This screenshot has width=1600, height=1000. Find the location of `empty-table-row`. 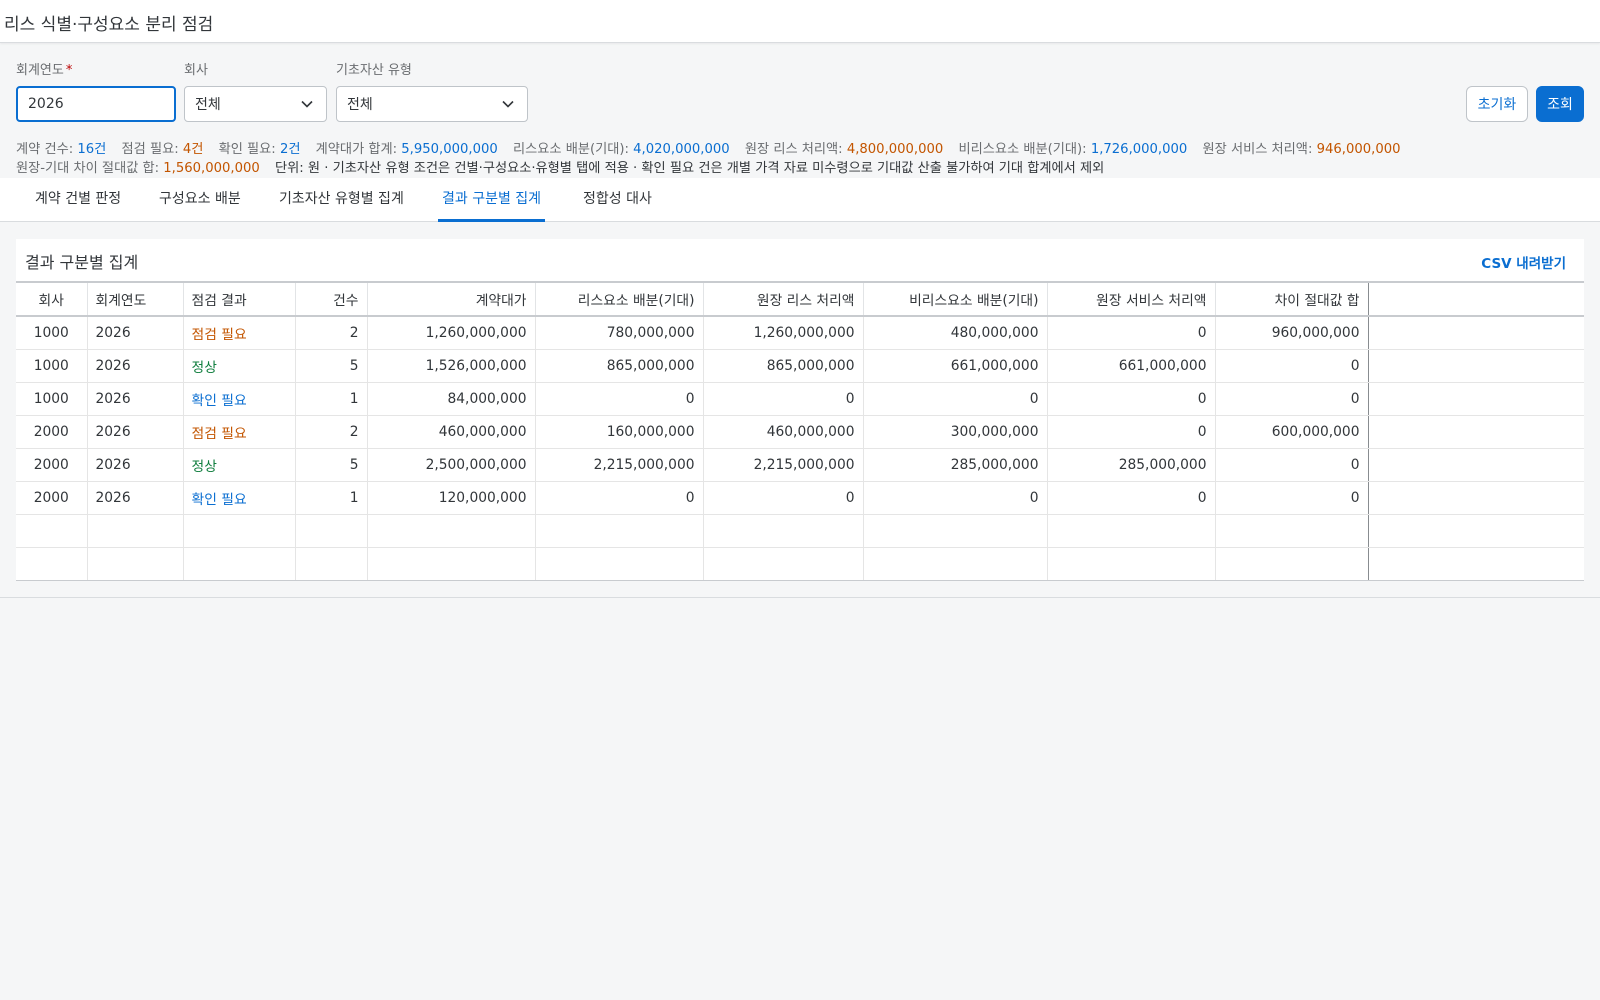

empty-table-row is located at coordinates (800, 531).